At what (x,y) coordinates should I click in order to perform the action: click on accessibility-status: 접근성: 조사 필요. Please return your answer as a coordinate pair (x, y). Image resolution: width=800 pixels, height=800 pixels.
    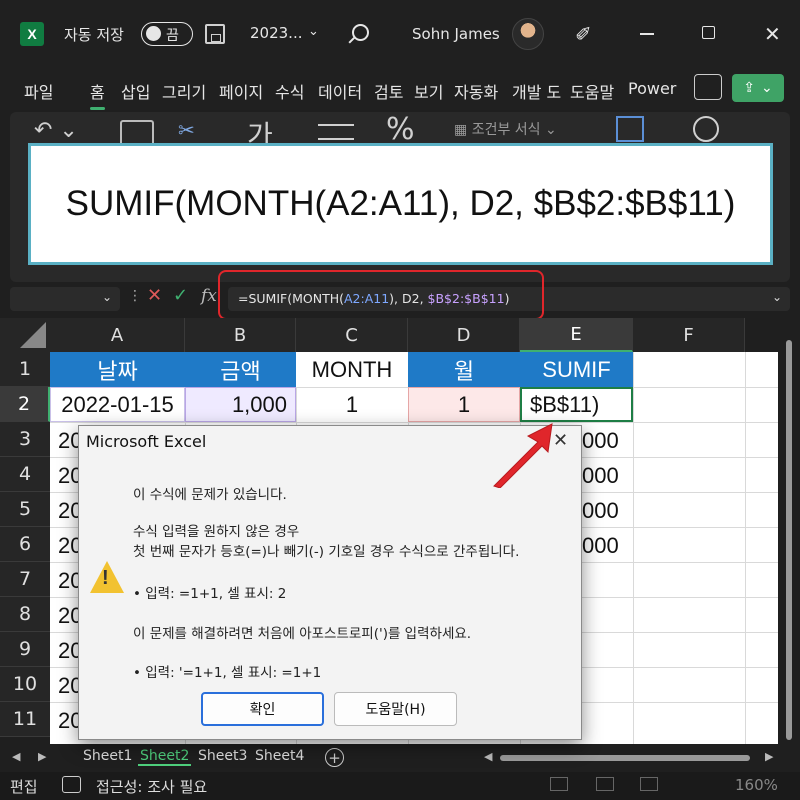
    Looking at the image, I should click on (151, 786).